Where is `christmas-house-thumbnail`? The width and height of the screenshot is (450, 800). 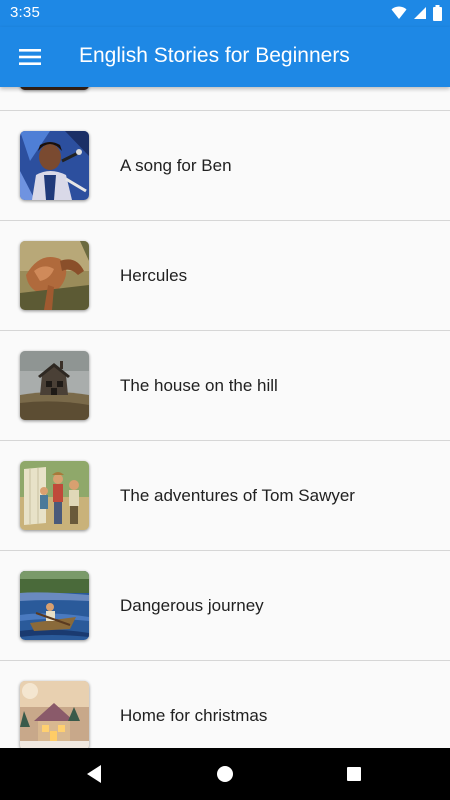
christmas-house-thumbnail is located at coordinates (54, 714).